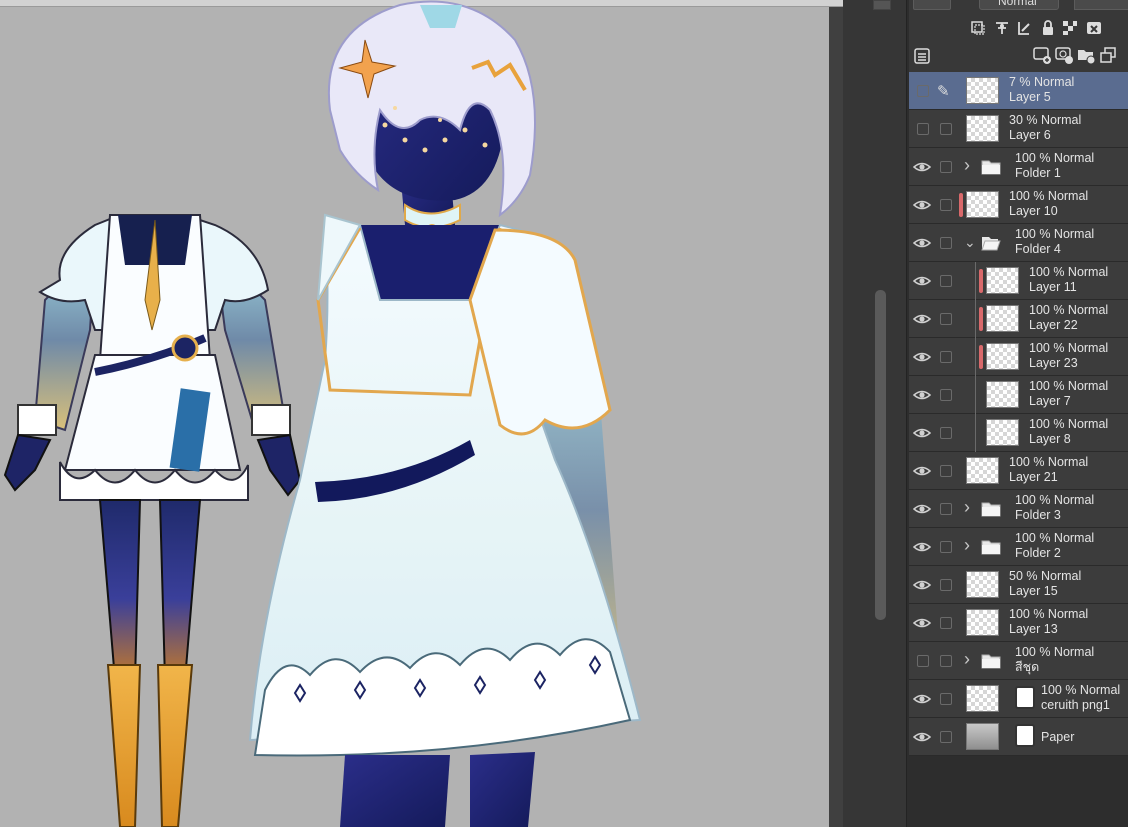  Describe the element at coordinates (1108, 55) in the screenshot. I see `duplicate-layer-icon` at that location.